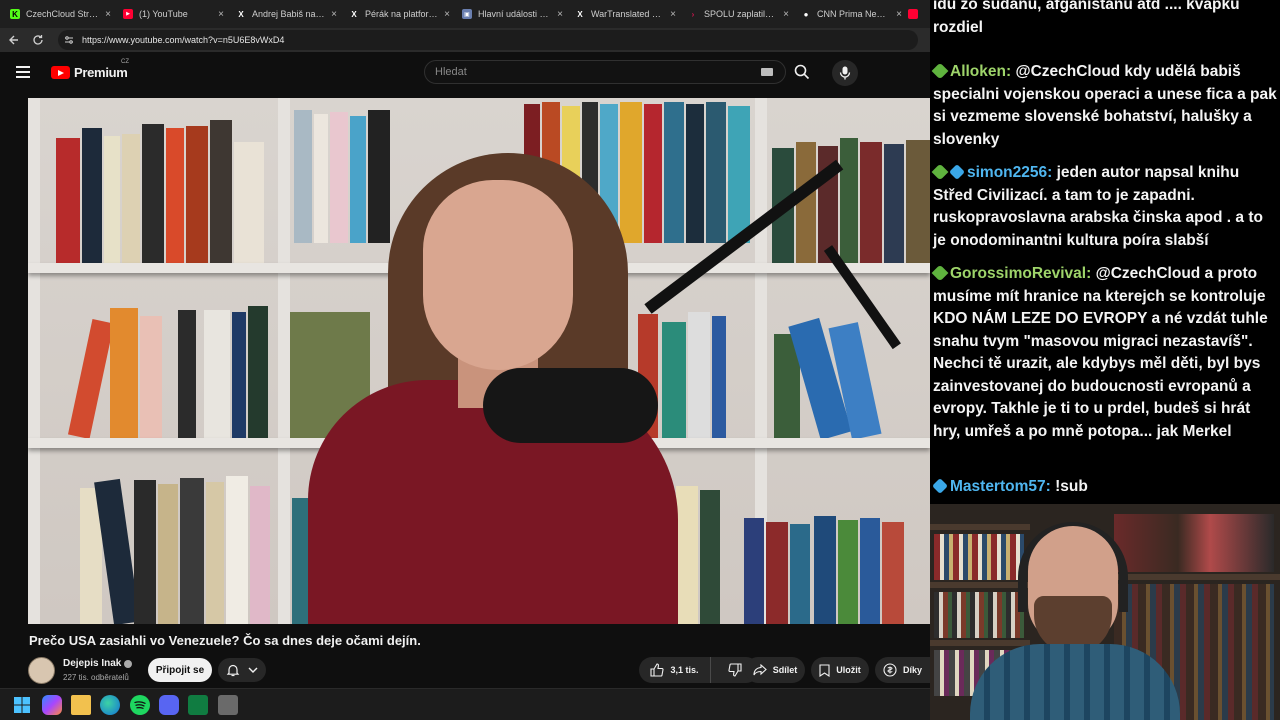  Describe the element at coordinates (802, 72) in the screenshot. I see `search-button` at that location.